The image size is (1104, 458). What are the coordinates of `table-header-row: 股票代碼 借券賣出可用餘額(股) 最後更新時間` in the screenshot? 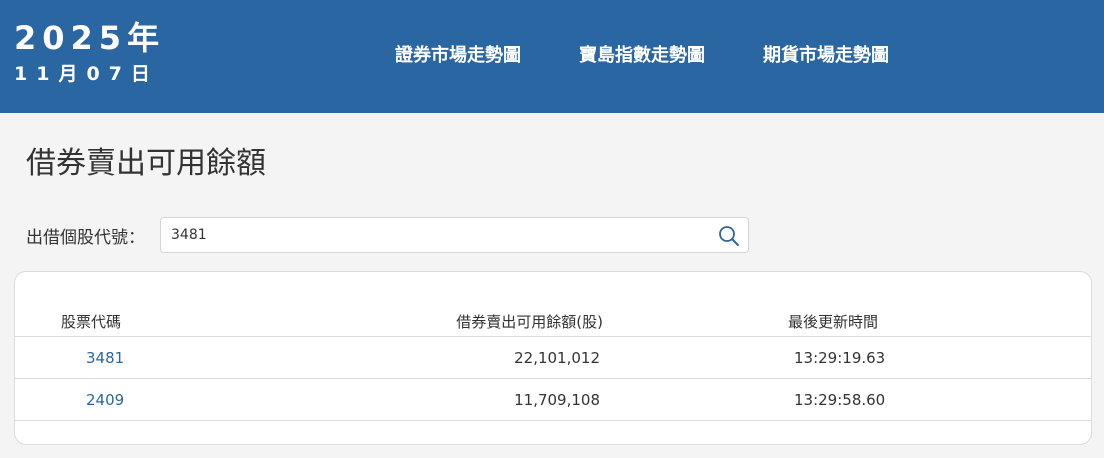 It's located at (553, 323).